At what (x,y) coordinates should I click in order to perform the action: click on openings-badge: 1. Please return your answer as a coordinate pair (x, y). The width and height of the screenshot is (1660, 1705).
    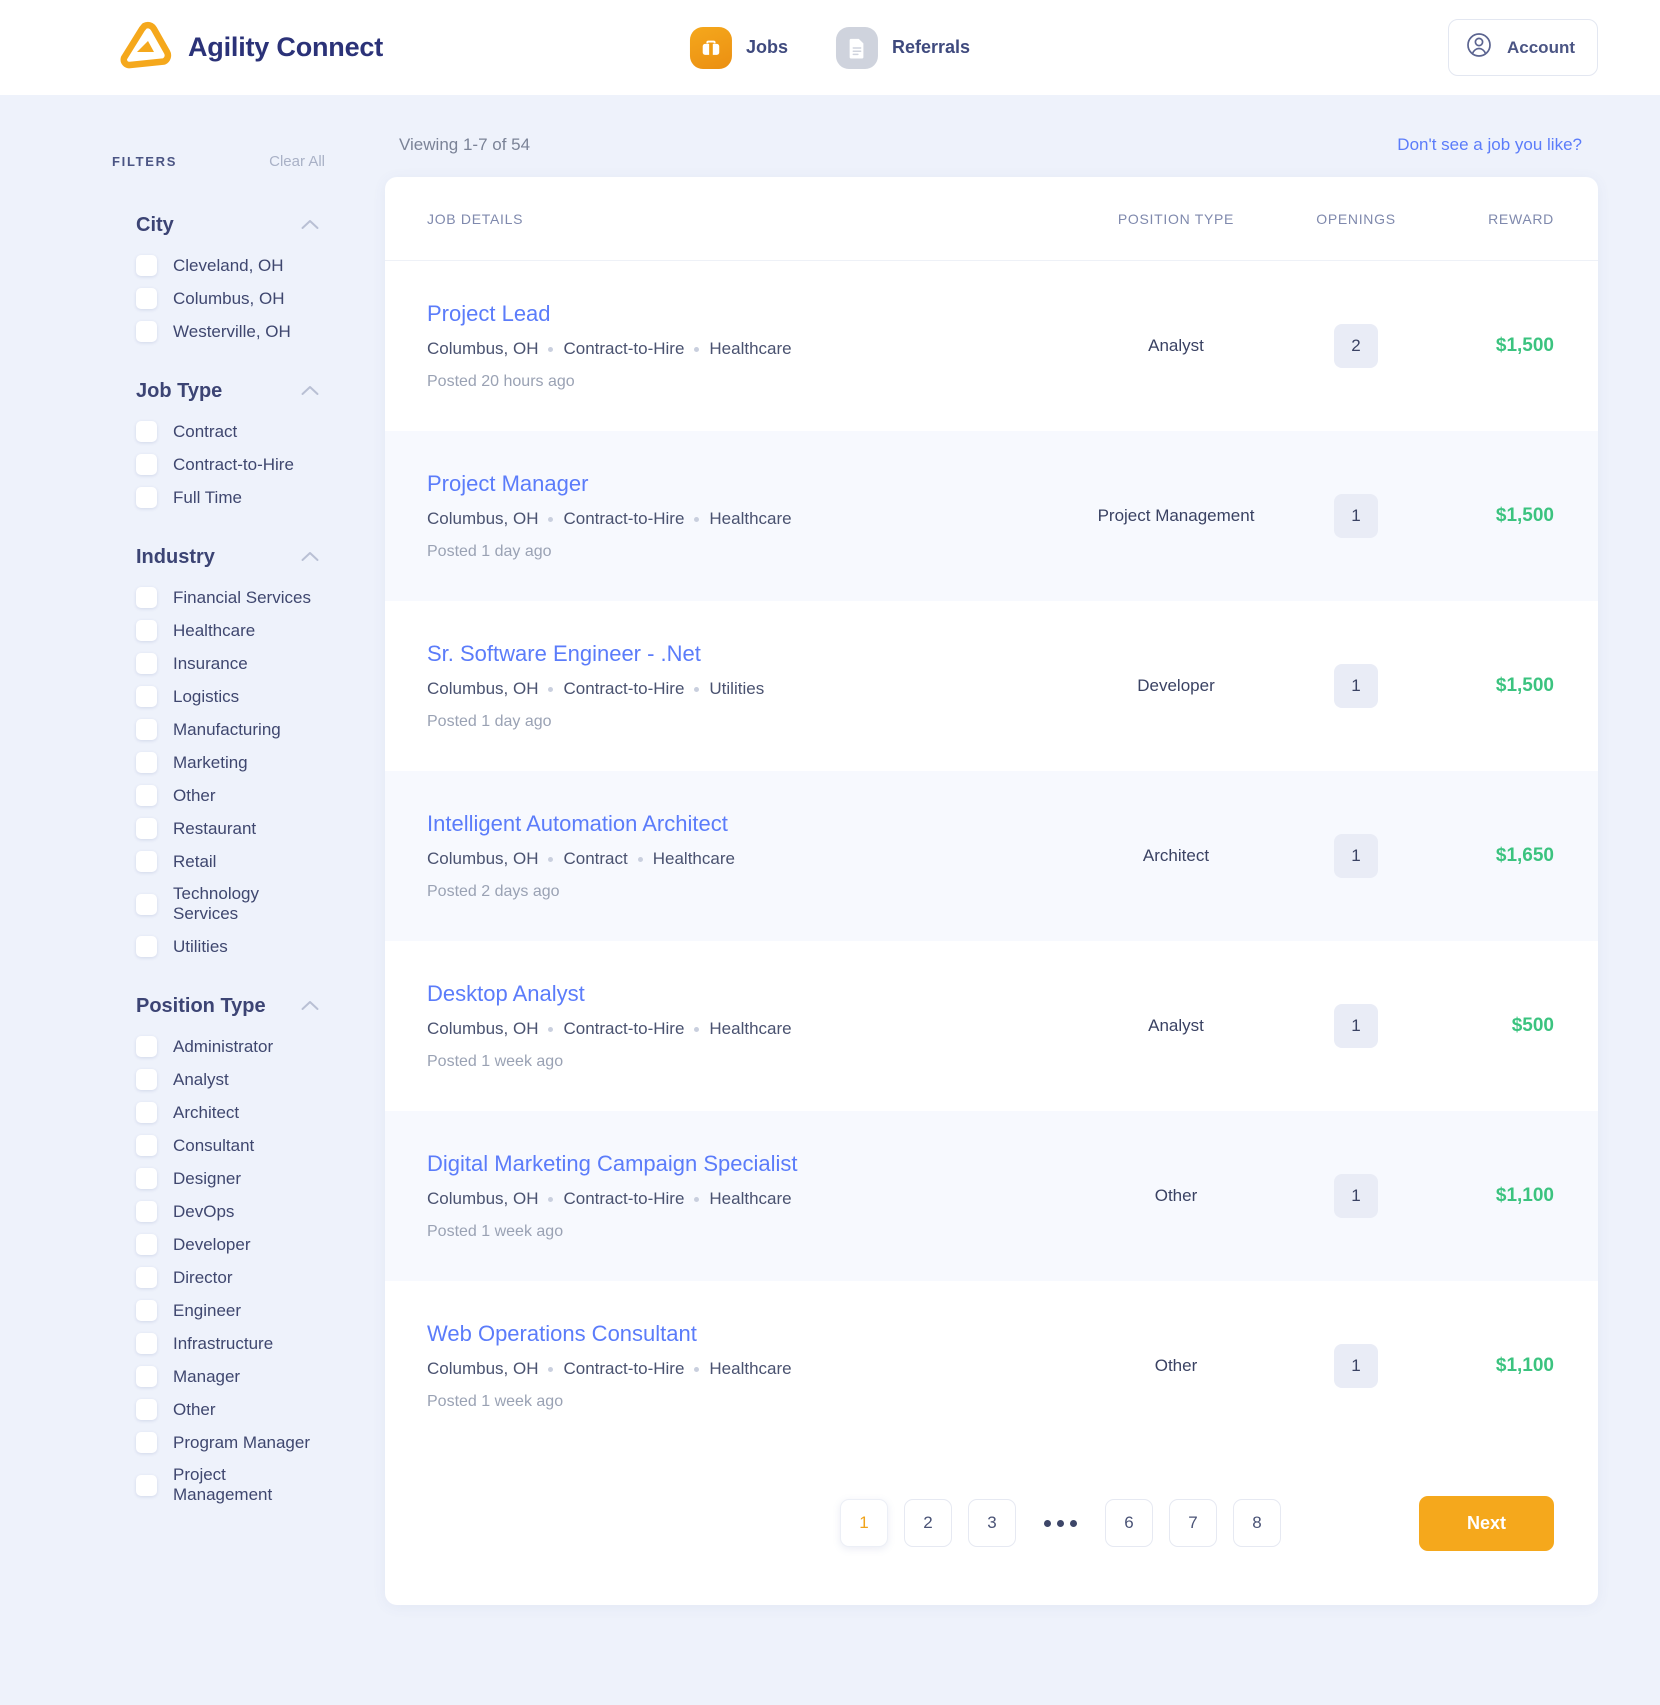
    Looking at the image, I should click on (1356, 1026).